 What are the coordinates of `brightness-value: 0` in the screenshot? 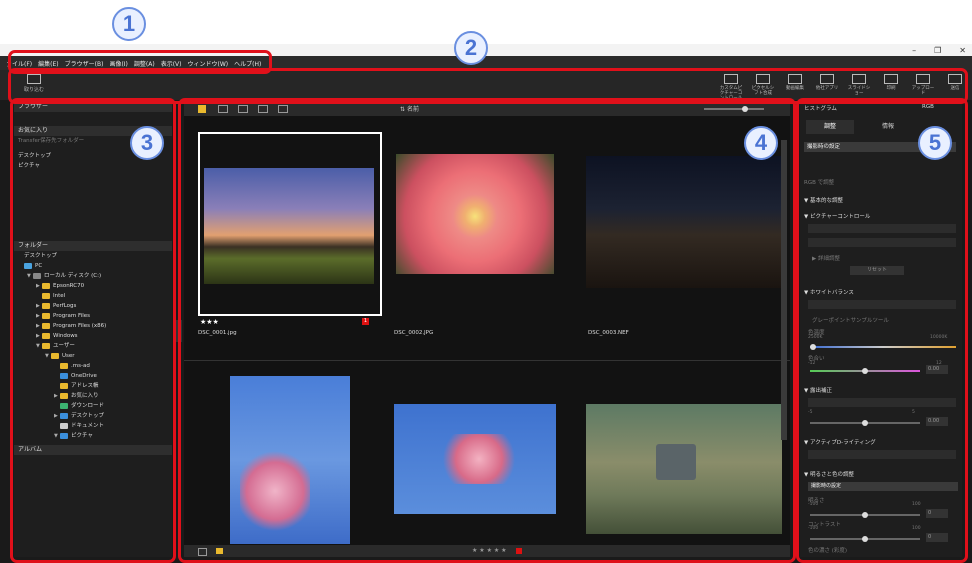 It's located at (937, 513).